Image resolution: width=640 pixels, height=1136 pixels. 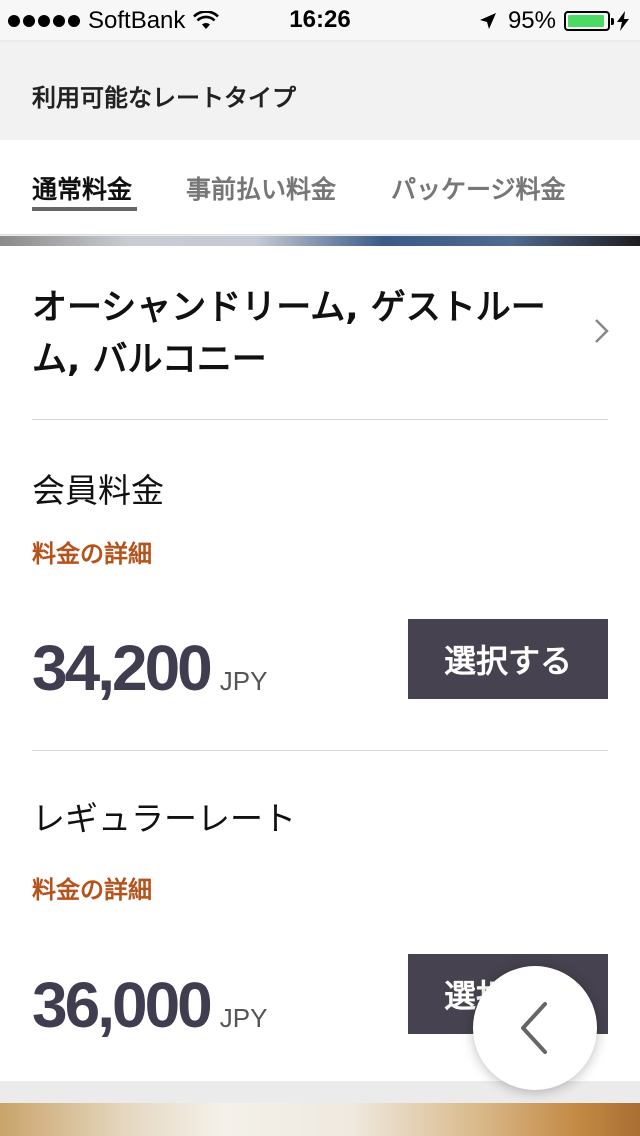 What do you see at coordinates (487, 21) in the screenshot?
I see `location-arrow-icon` at bounding box center [487, 21].